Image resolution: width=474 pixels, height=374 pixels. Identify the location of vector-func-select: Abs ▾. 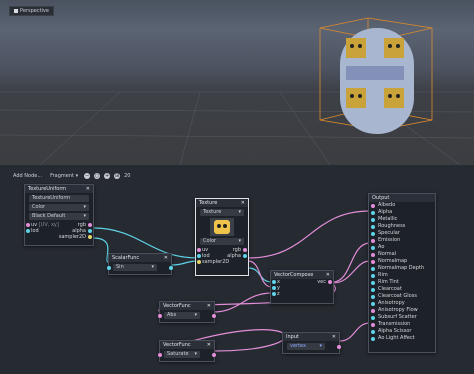
(182, 315).